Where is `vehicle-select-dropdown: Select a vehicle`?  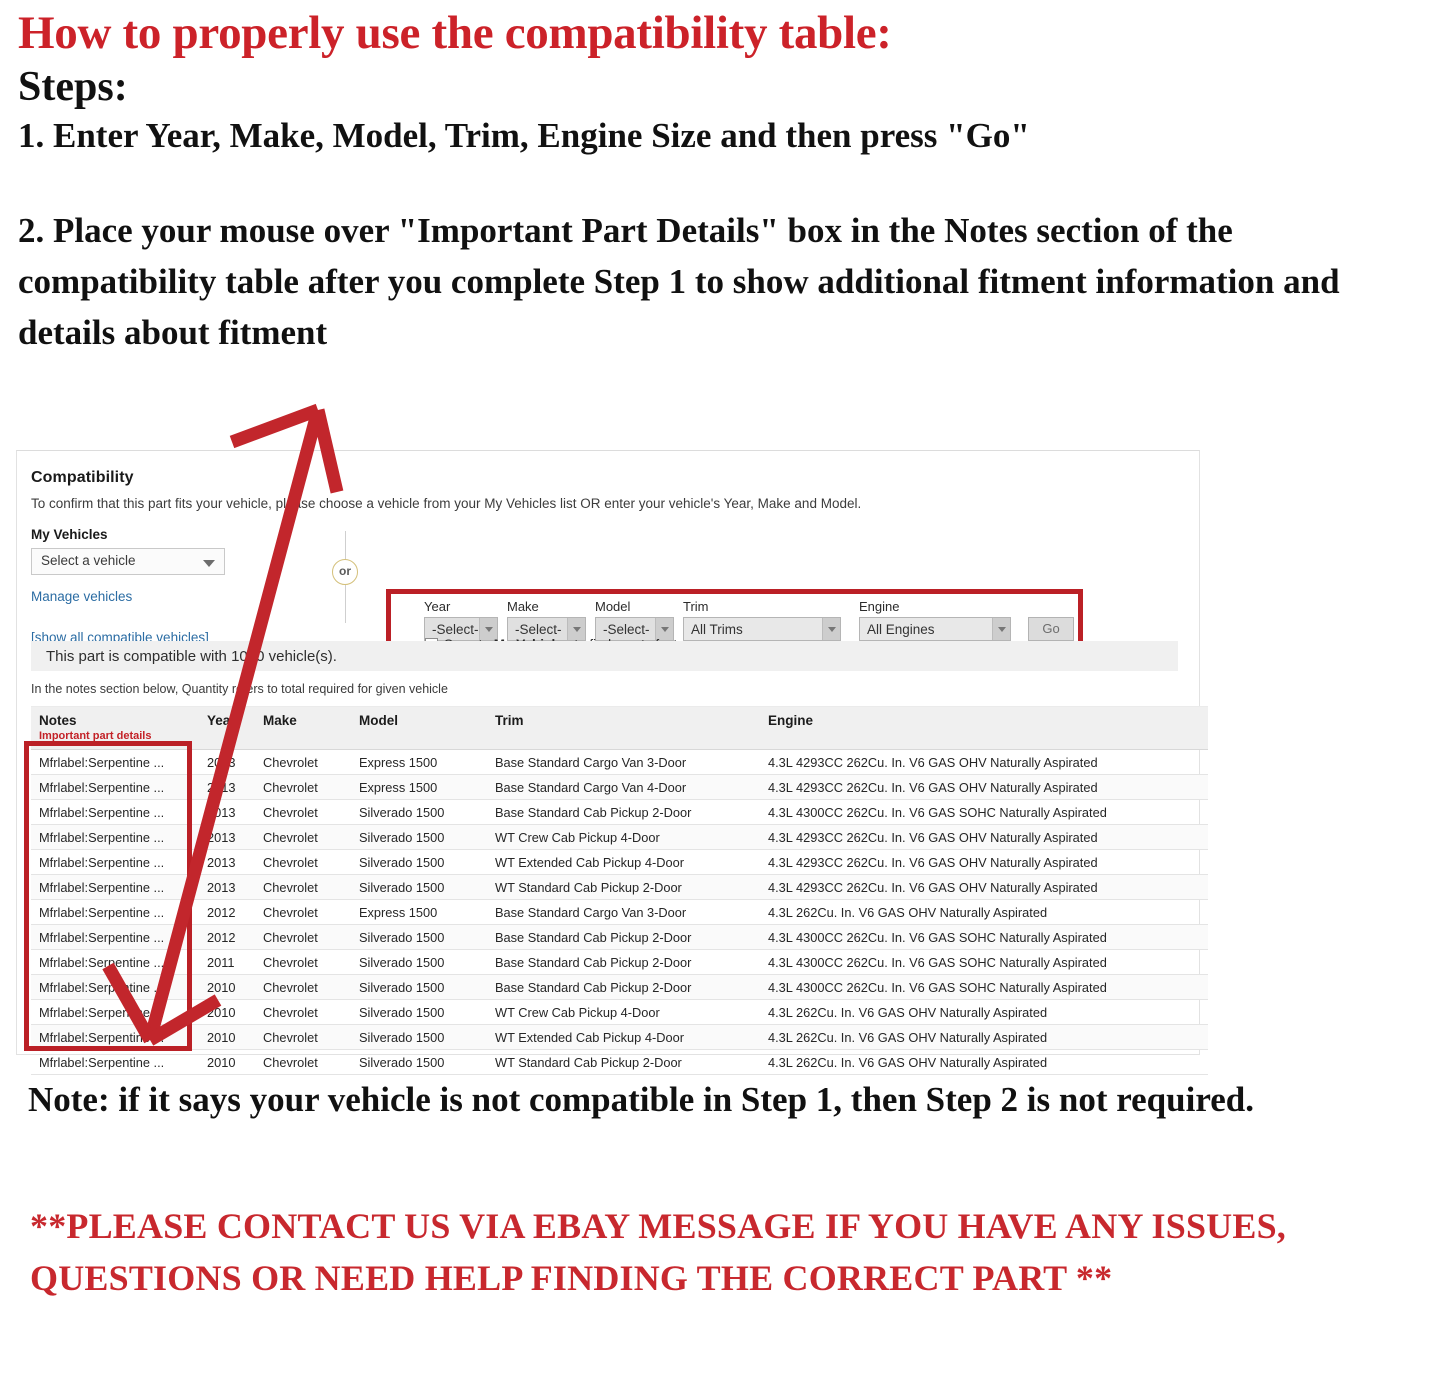 vehicle-select-dropdown: Select a vehicle is located at coordinates (128, 561).